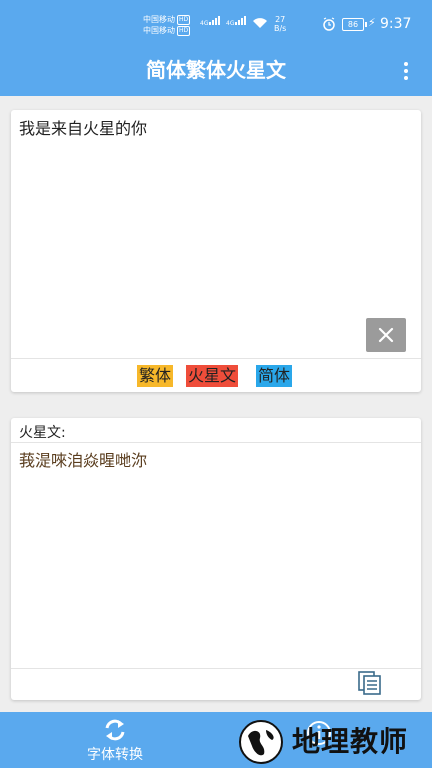 Image resolution: width=432 pixels, height=768 pixels. What do you see at coordinates (159, 30) in the screenshot?
I see `carrier-2: 中国移动` at bounding box center [159, 30].